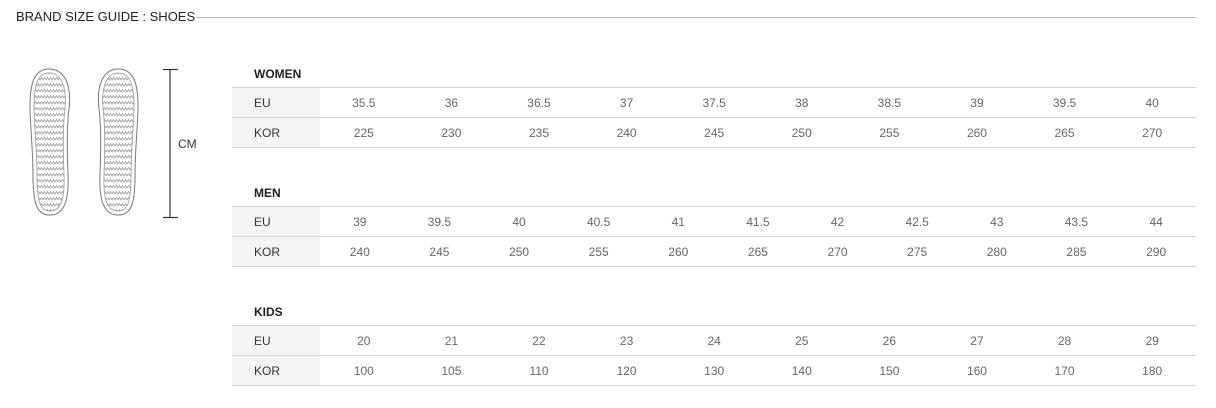  I want to click on size-cell: 130, so click(714, 370).